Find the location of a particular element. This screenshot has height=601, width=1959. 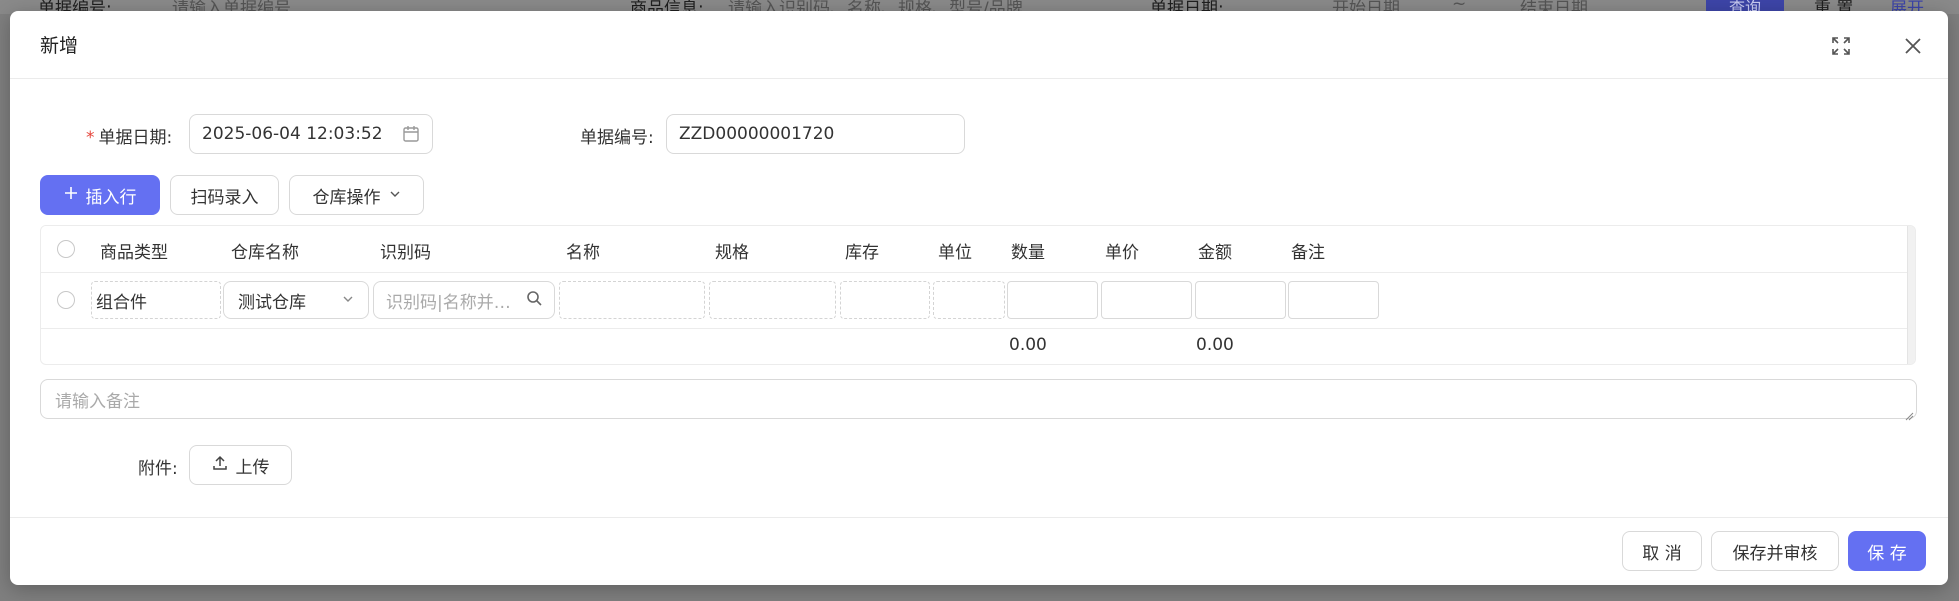

doc-no-label: 单据编号: is located at coordinates (617, 138).